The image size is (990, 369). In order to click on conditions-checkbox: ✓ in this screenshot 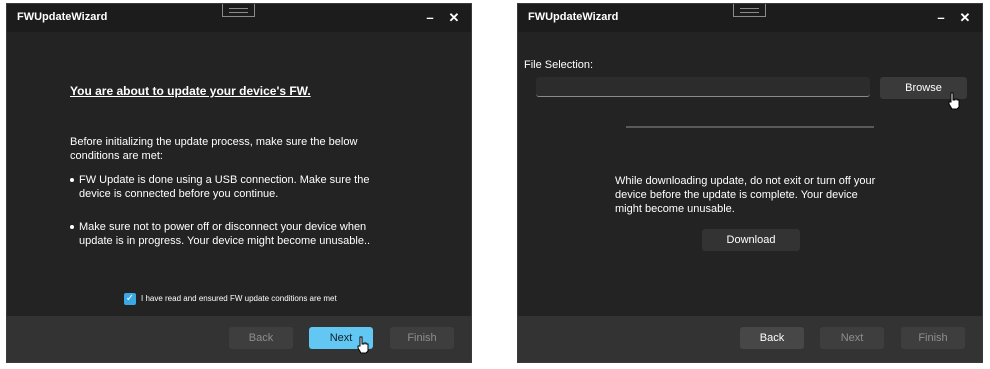, I will do `click(130, 299)`.